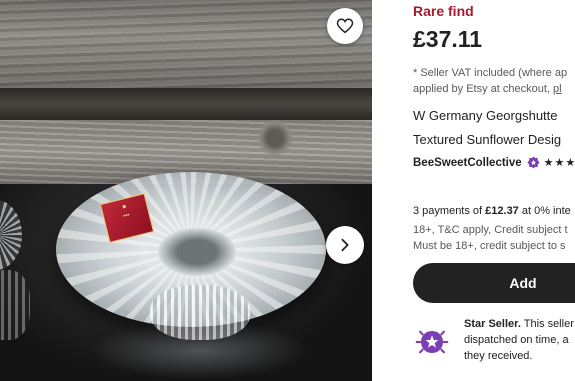 The width and height of the screenshot is (575, 381). Describe the element at coordinates (544, 211) in the screenshot. I see `installment-suffix: at 0% inte` at that location.